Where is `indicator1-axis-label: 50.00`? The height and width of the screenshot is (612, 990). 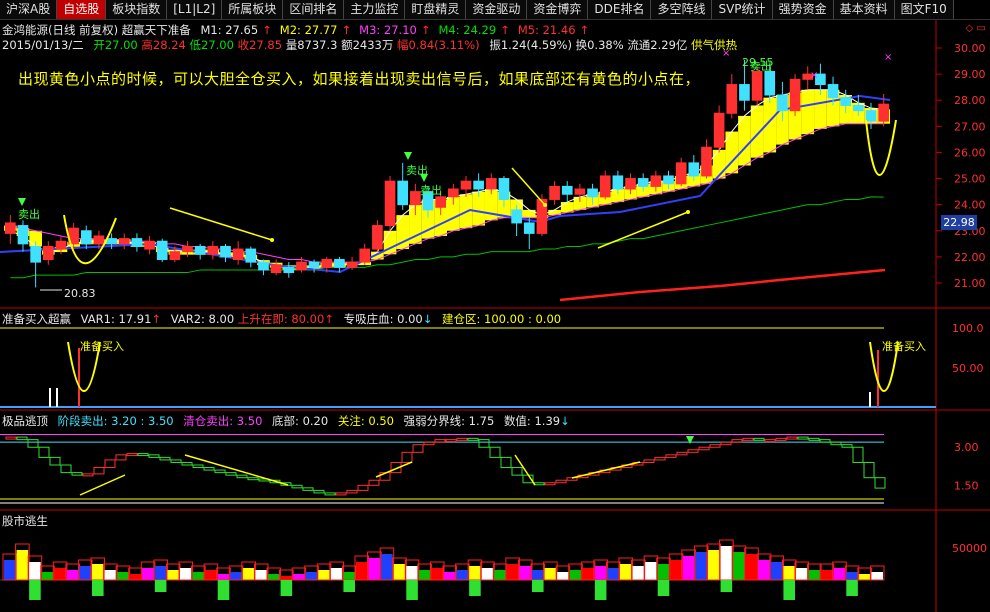
indicator1-axis-label: 50.00 is located at coordinates (968, 368).